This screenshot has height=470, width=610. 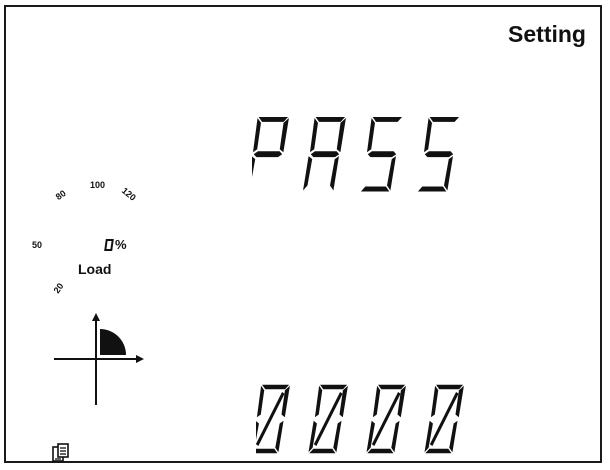 What do you see at coordinates (128, 194) in the screenshot?
I see `load-scale-120: 120` at bounding box center [128, 194].